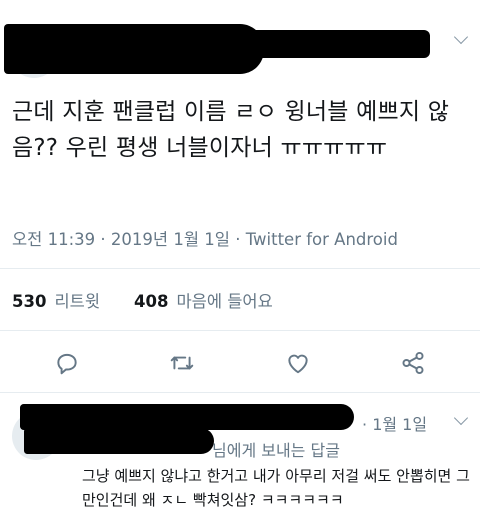  I want to click on reply-date: · 1월 1일, so click(394, 423).